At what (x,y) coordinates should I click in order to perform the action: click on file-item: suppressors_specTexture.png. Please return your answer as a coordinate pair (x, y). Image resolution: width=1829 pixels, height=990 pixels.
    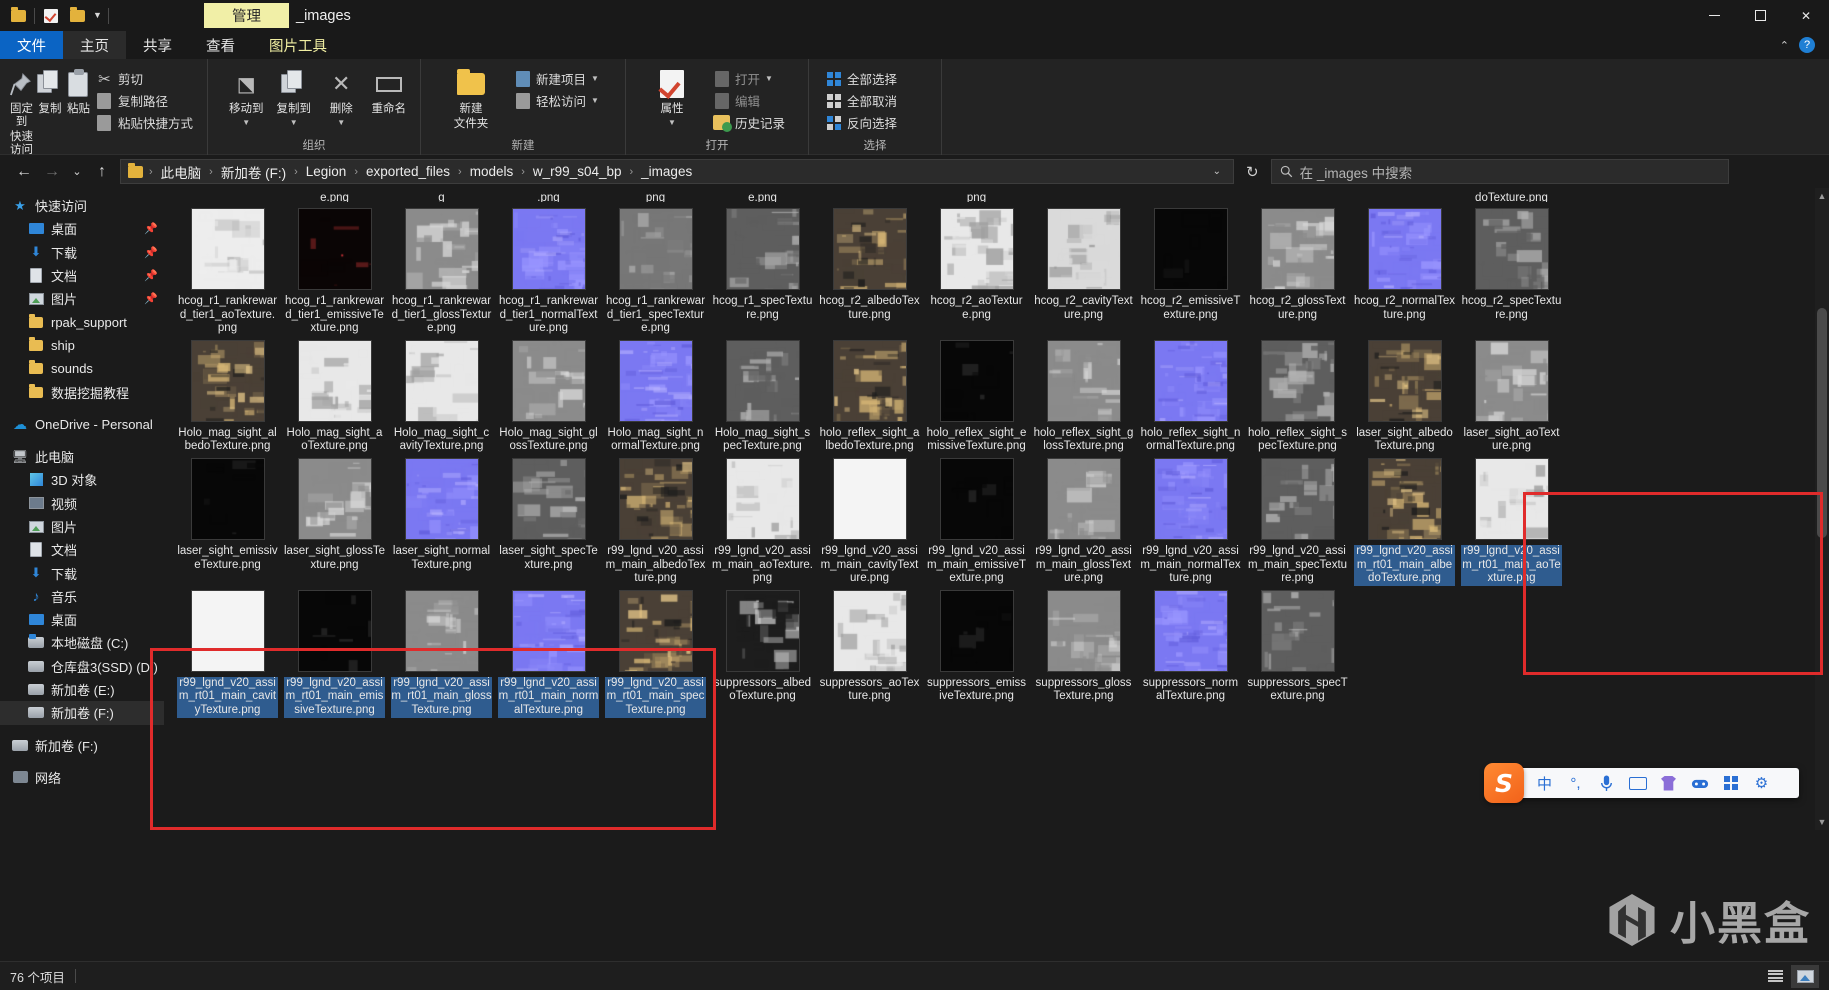
    Looking at the image, I should click on (1297, 645).